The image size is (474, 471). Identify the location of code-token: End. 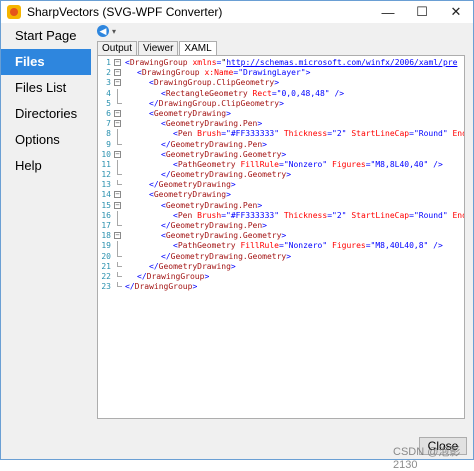
(458, 134).